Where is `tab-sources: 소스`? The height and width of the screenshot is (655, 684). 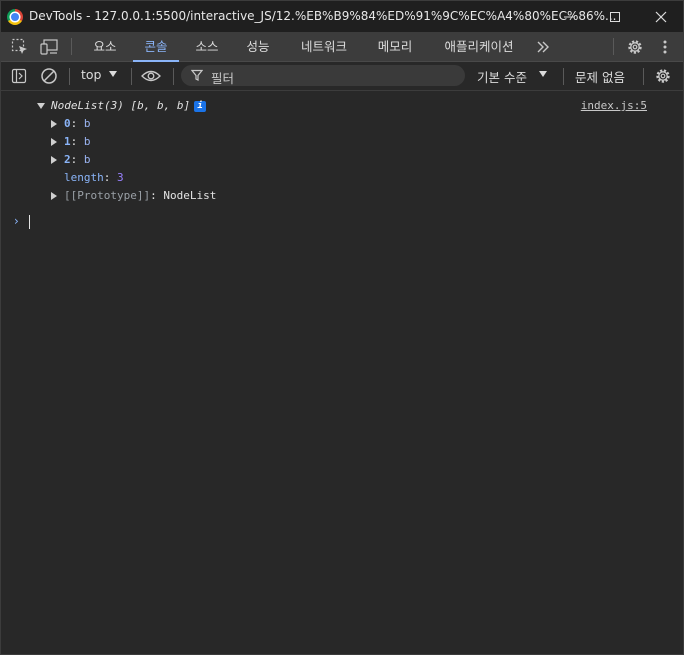
tab-sources: 소스 is located at coordinates (207, 46).